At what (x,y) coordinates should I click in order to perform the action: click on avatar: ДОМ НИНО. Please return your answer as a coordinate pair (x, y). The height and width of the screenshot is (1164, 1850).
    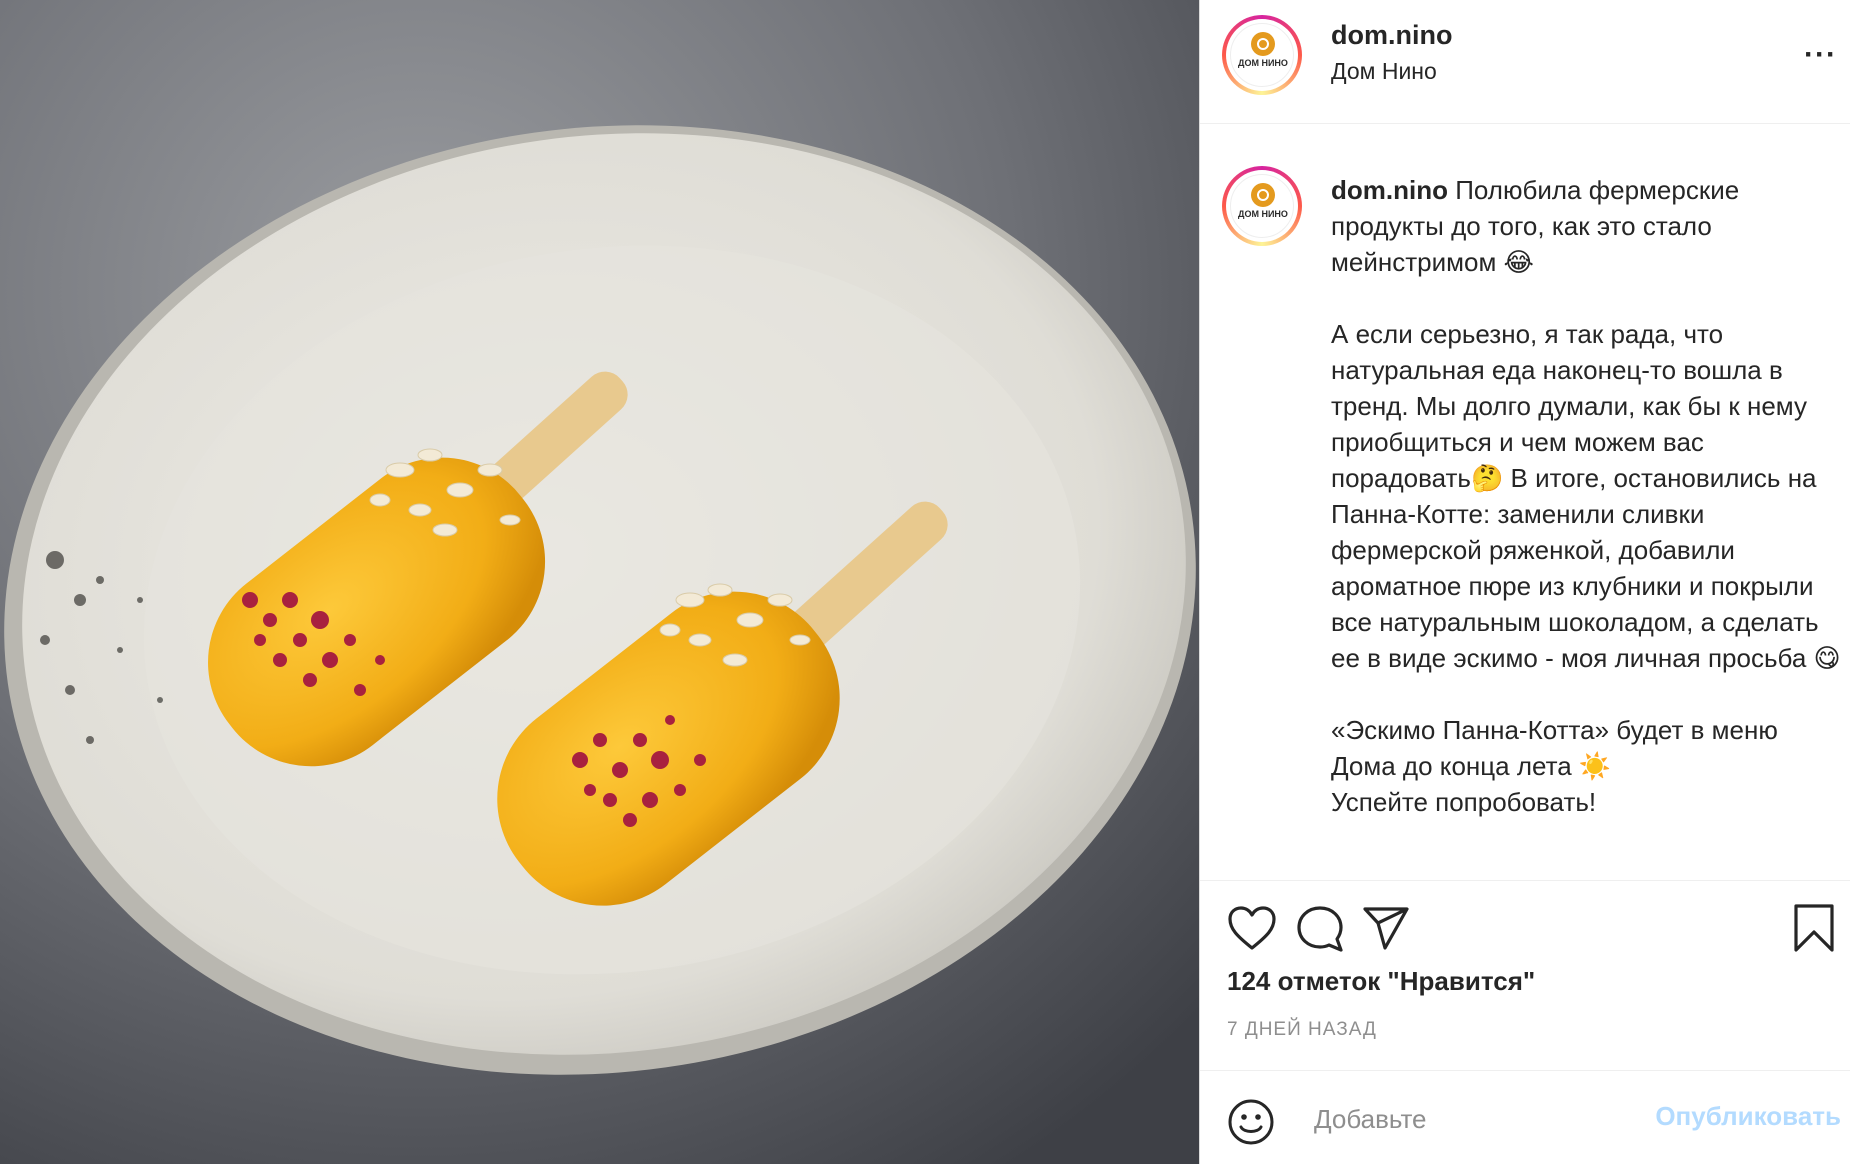
    Looking at the image, I should click on (1262, 55).